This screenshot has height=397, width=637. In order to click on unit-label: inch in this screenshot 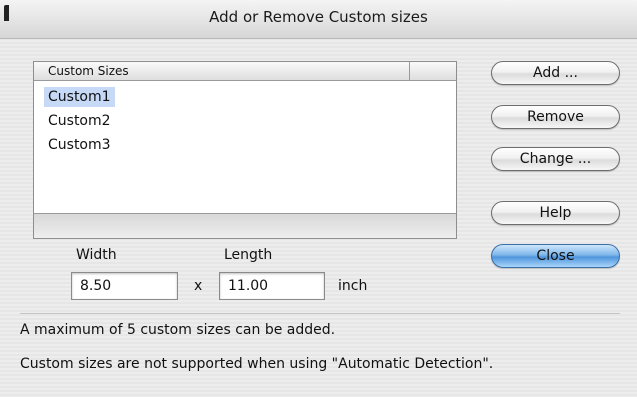, I will do `click(353, 286)`.